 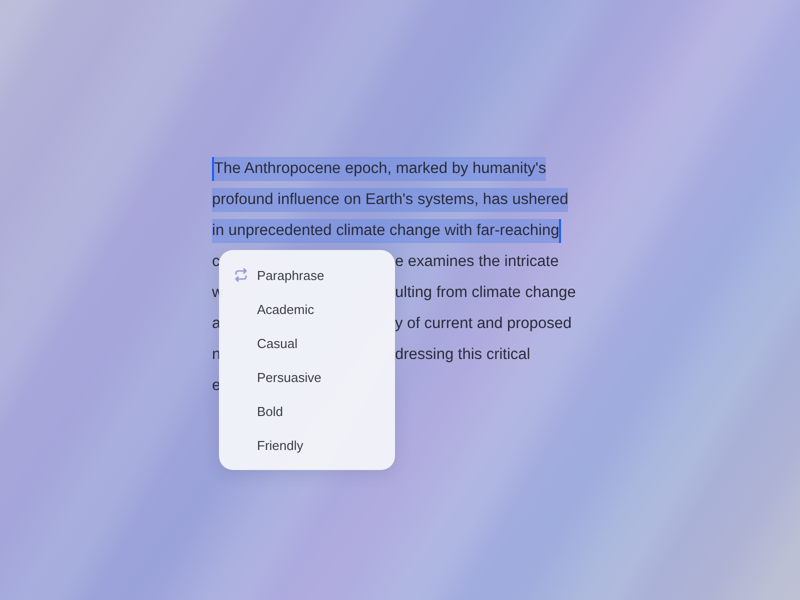 What do you see at coordinates (217, 323) in the screenshot?
I see `paragraph-text: a` at bounding box center [217, 323].